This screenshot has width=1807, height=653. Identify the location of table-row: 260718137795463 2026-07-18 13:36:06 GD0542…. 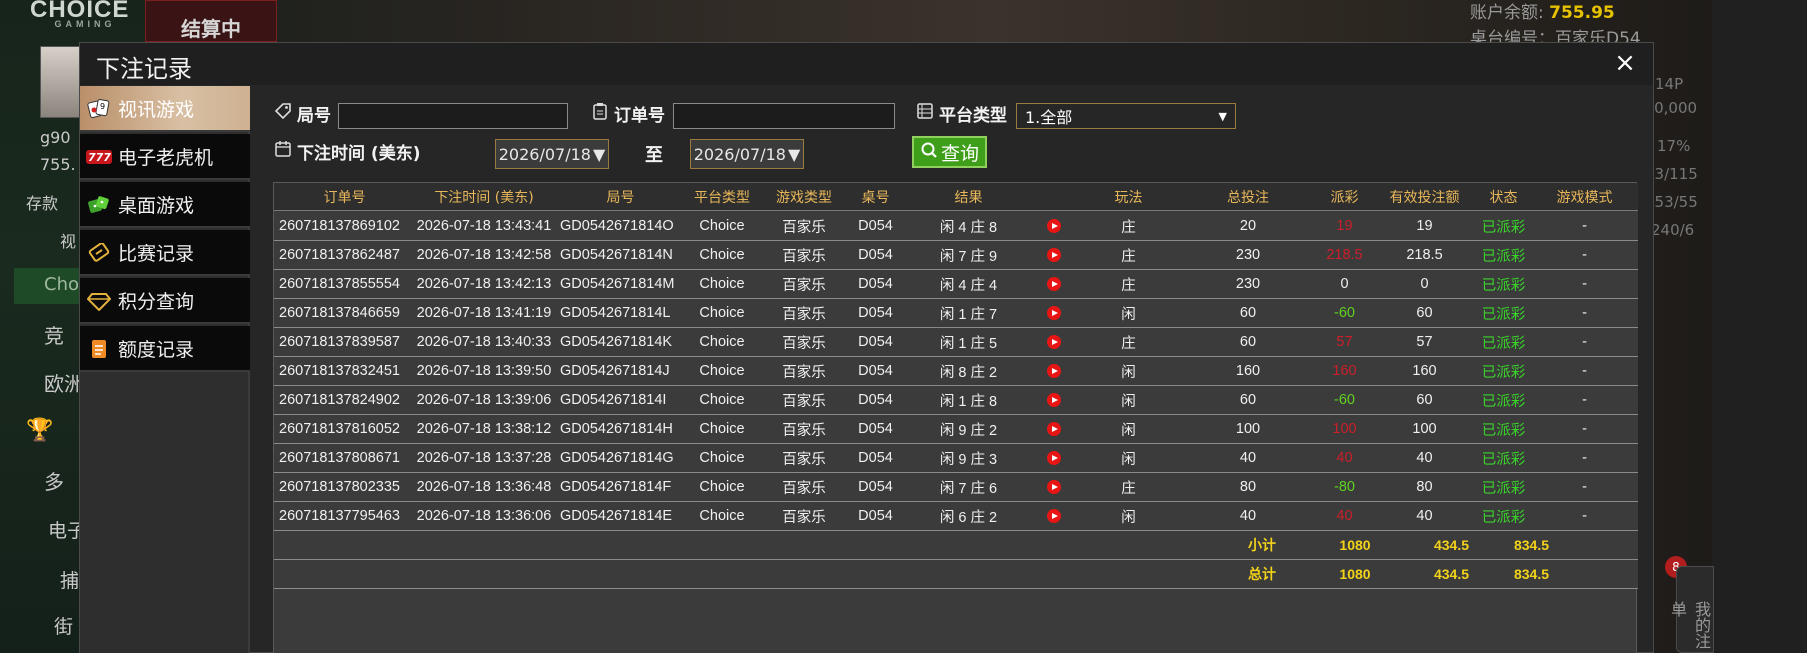
(956, 516).